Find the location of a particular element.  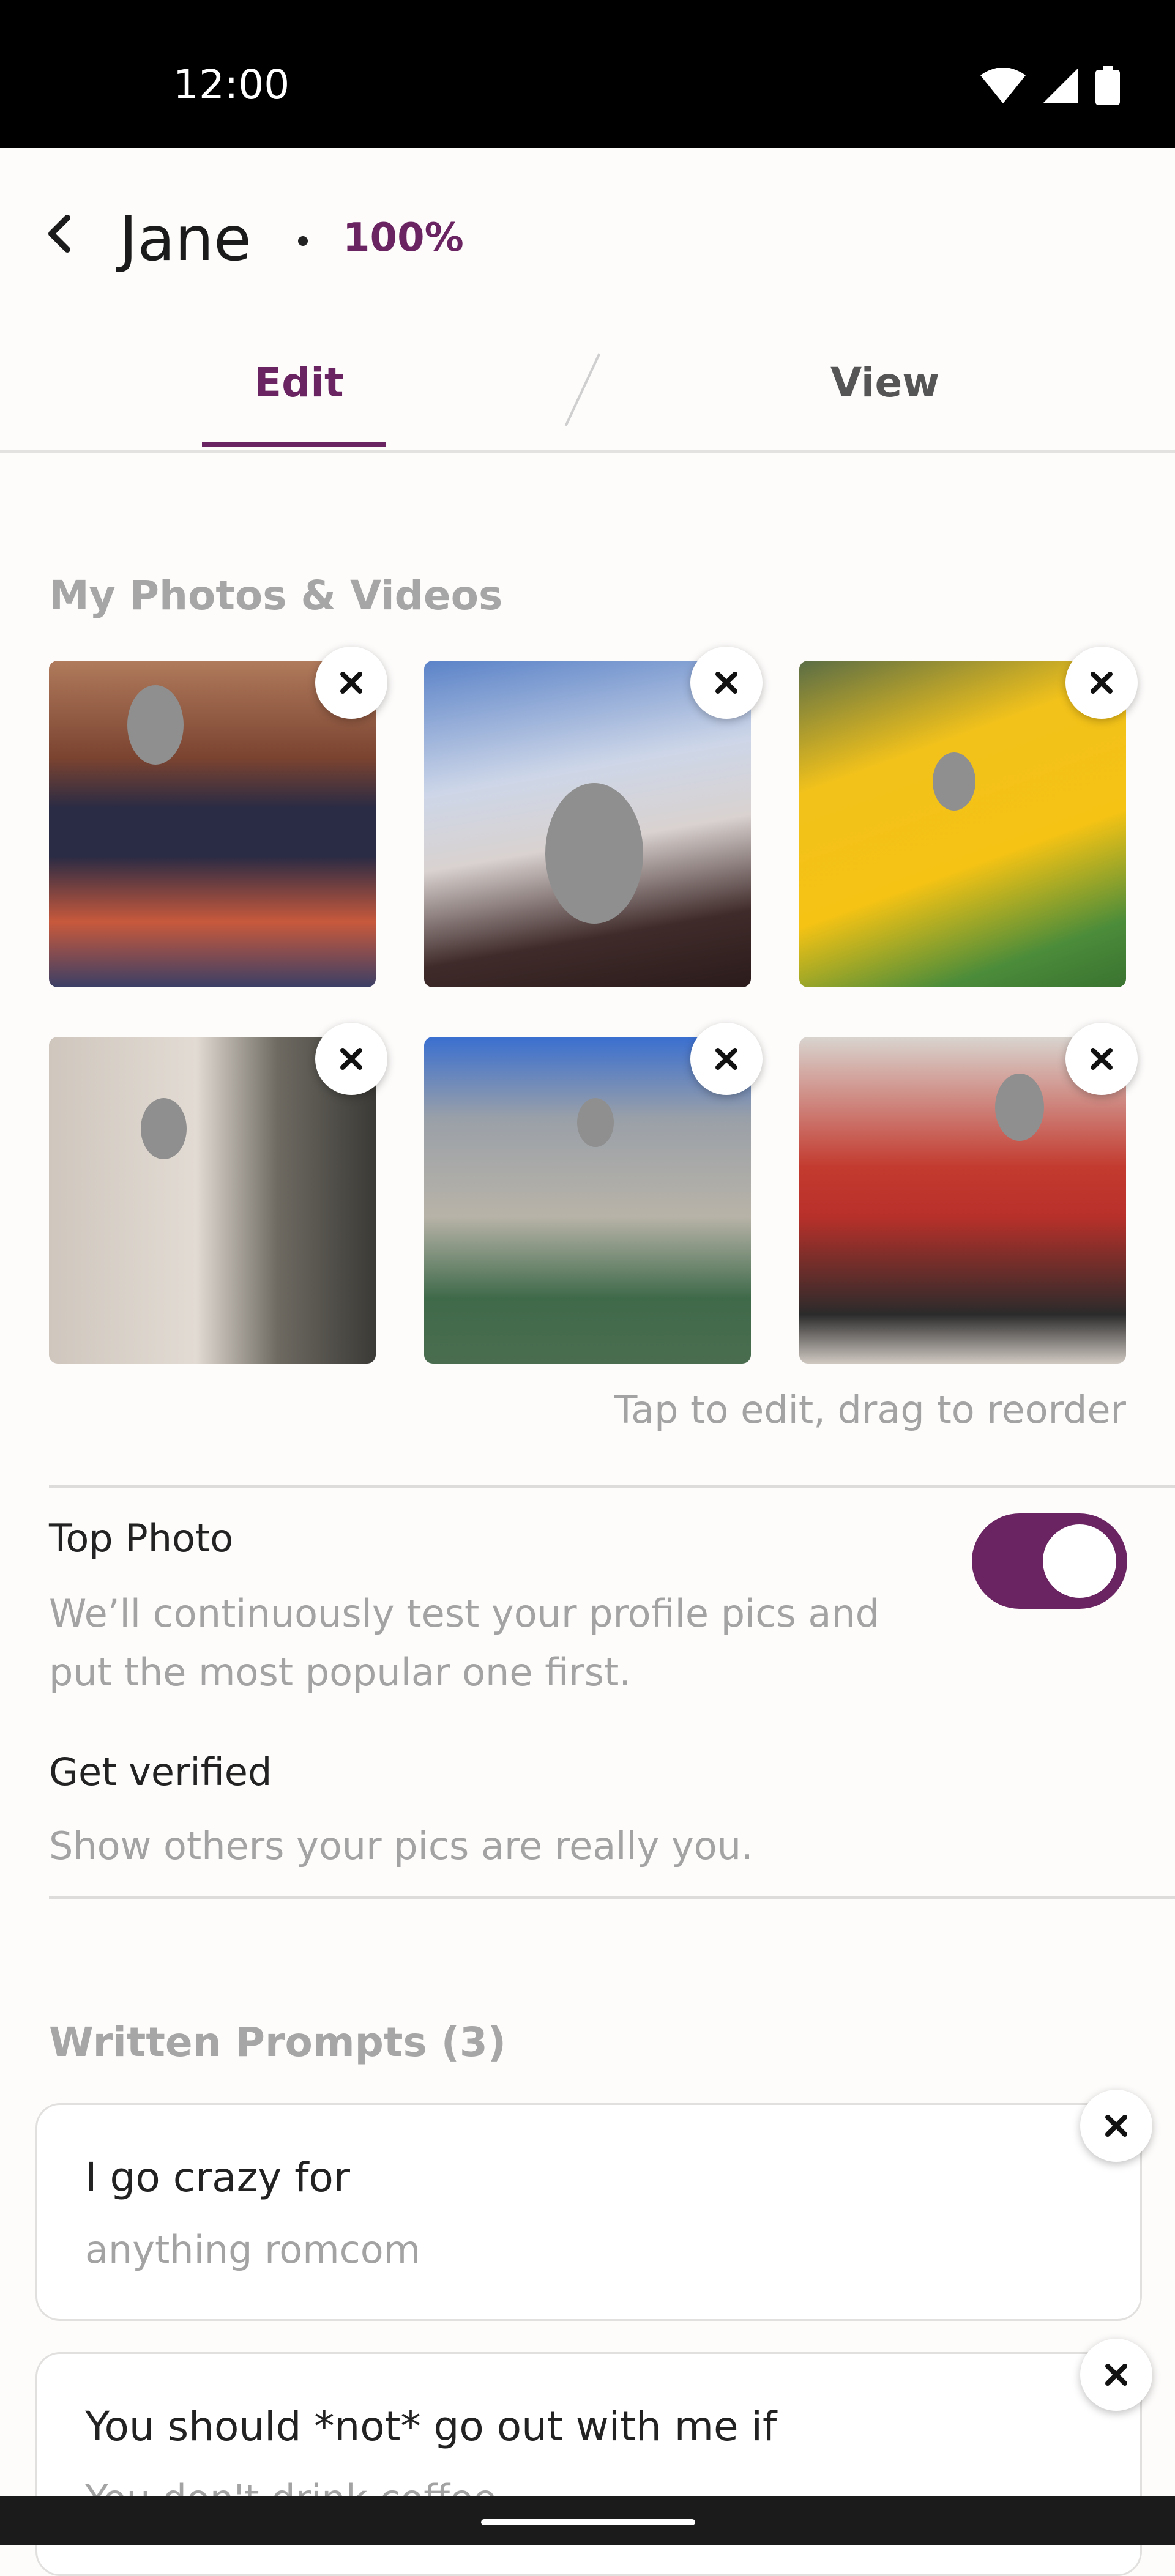

app-bar: Jane 100% is located at coordinates (587, 236).